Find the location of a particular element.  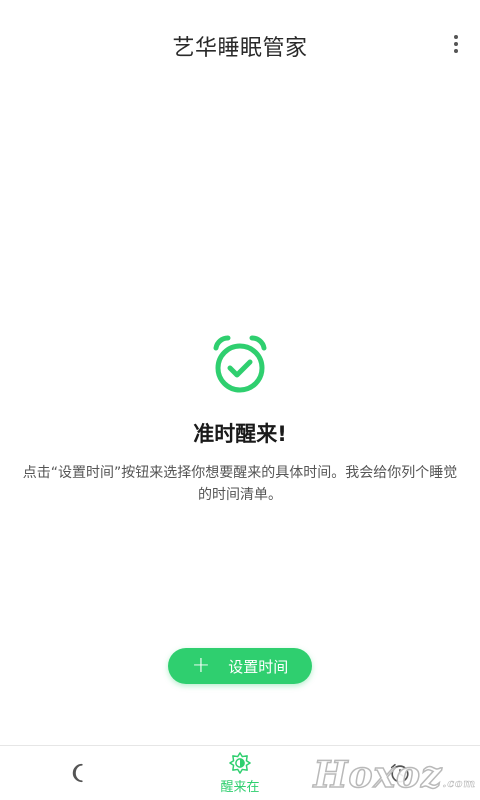

description: 点击“设置时间”按钮来选择你想要醒来的具体时间。我会给你列个睡觉的时间清单。 is located at coordinates (240, 484).